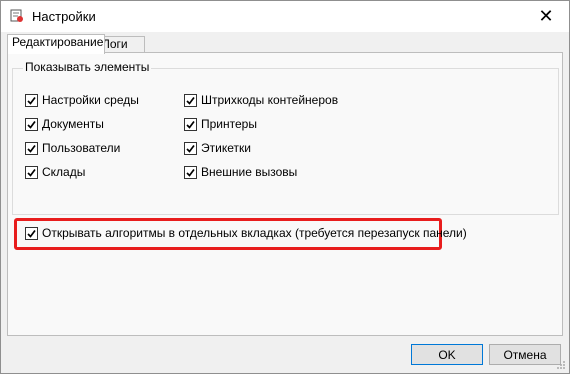 The width and height of the screenshot is (570, 374). I want to click on checkbox-external-calls: Внешние вызовы, so click(240, 172).